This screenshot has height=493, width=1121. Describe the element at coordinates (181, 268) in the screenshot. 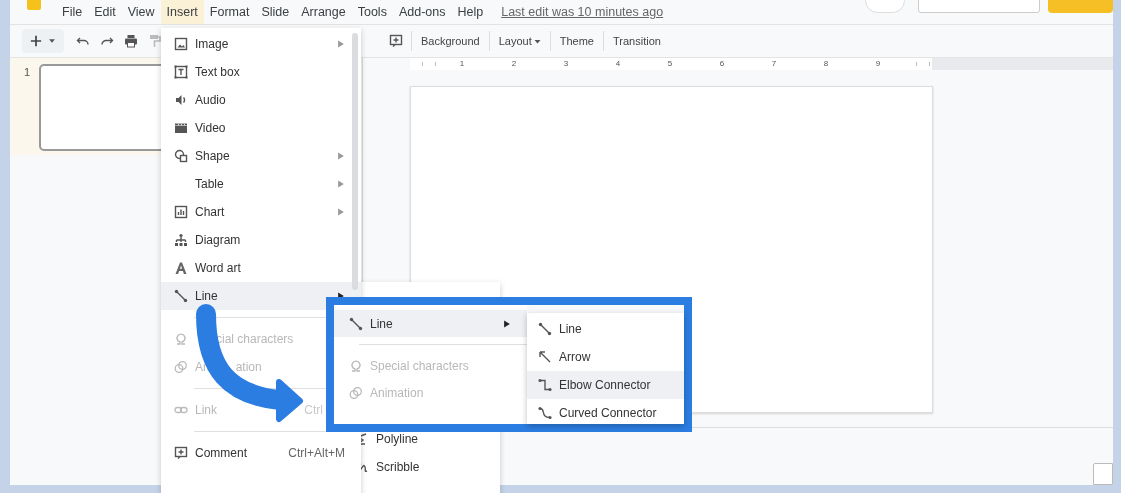

I see `word-art-icon` at that location.